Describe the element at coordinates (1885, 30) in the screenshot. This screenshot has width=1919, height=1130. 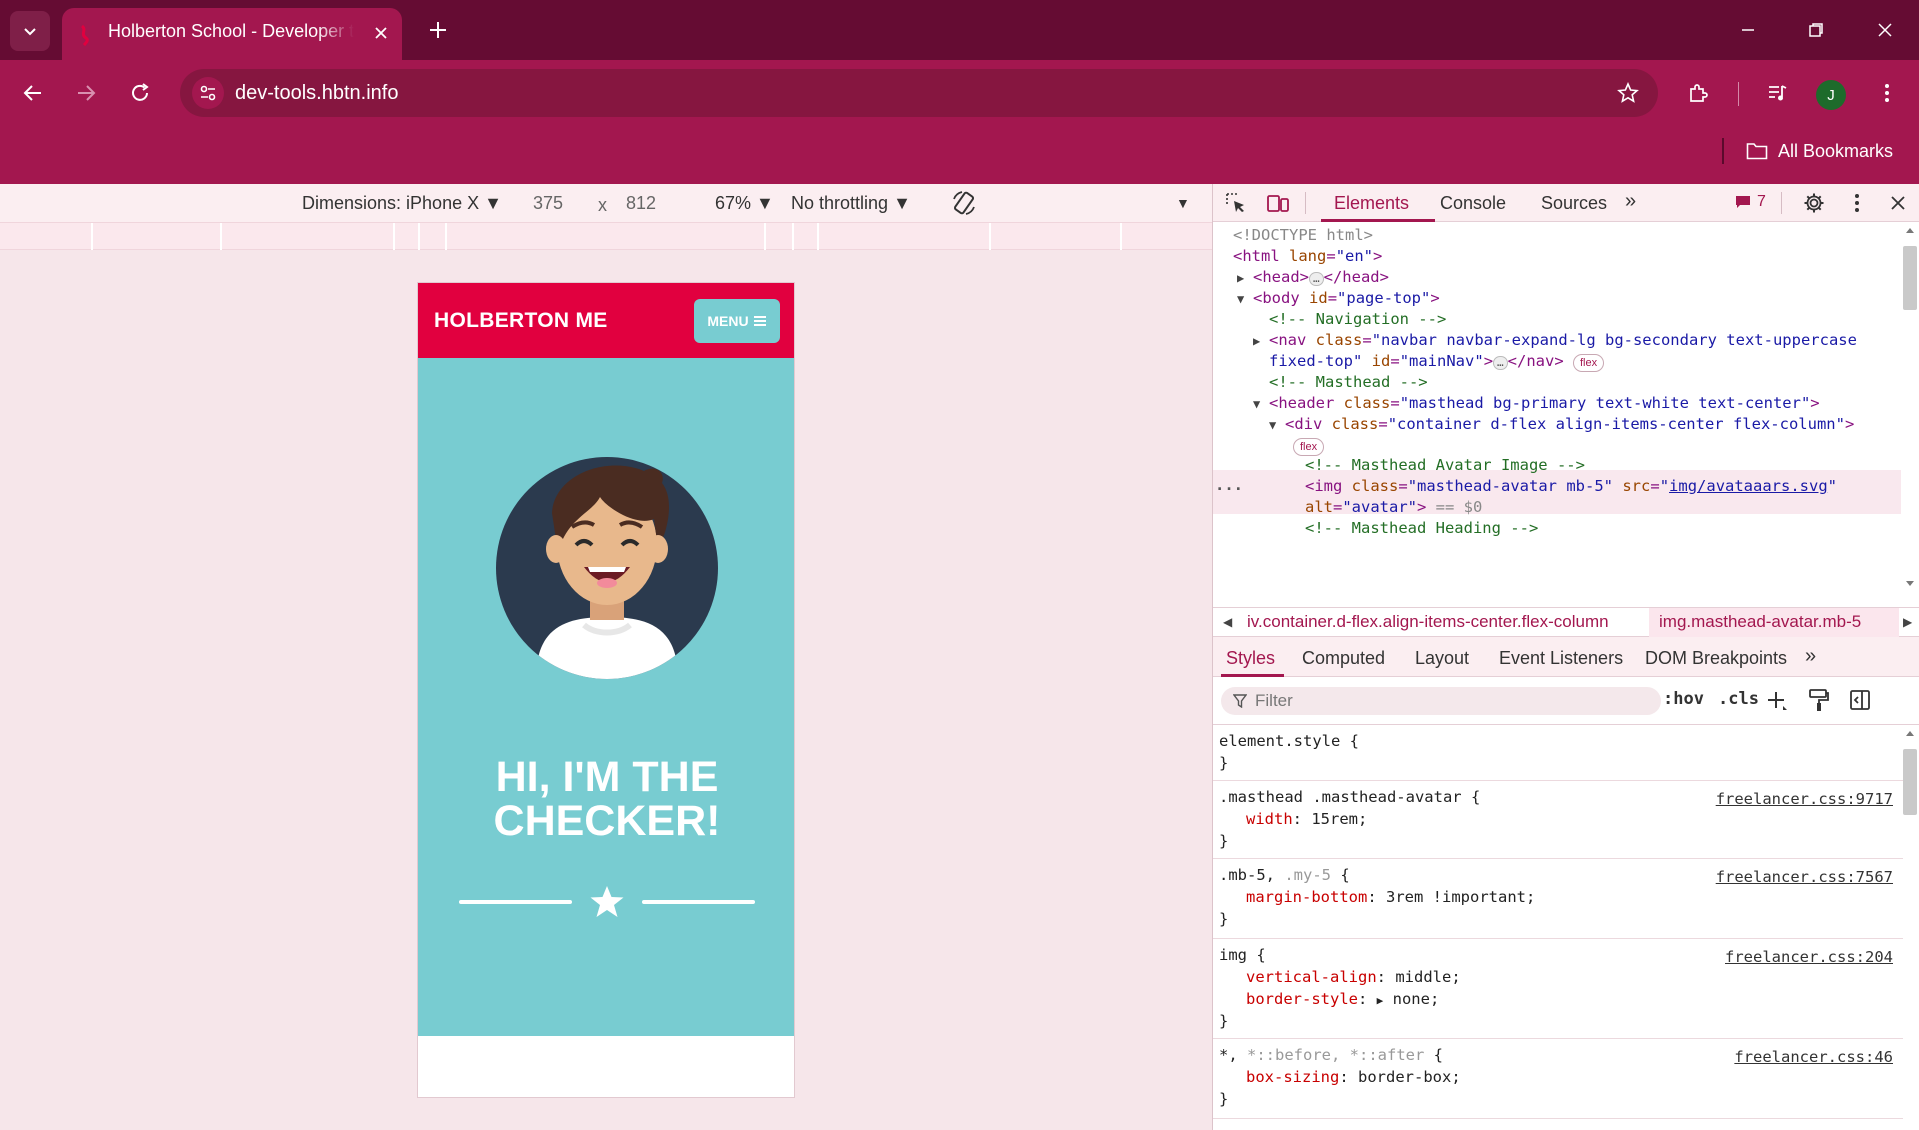
I see `close-window-icon` at that location.